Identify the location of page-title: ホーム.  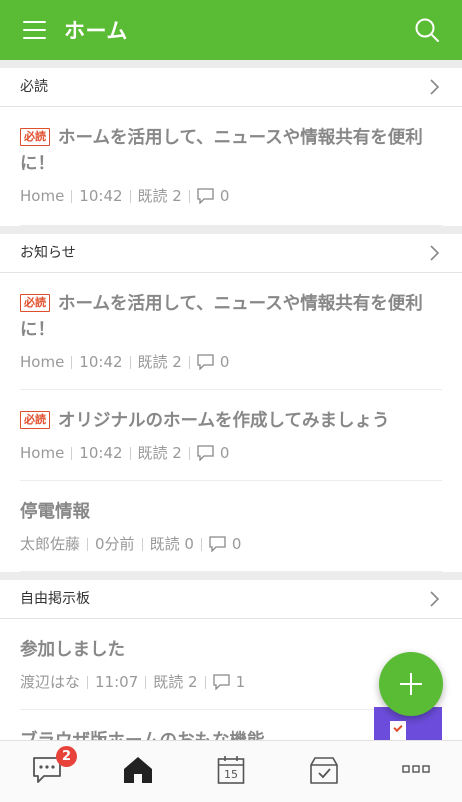
(96, 31).